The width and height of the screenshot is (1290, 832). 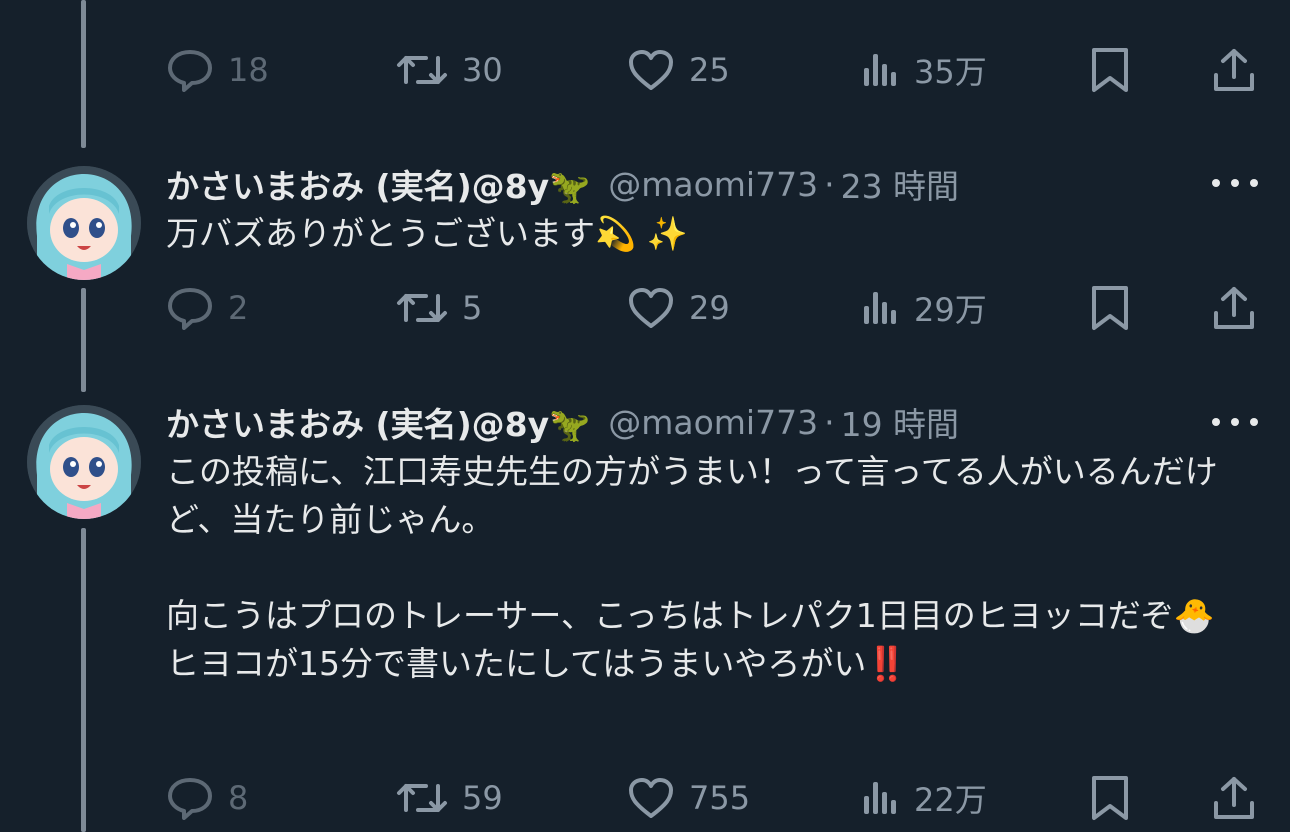 I want to click on views-button: 22万, so click(x=923, y=798).